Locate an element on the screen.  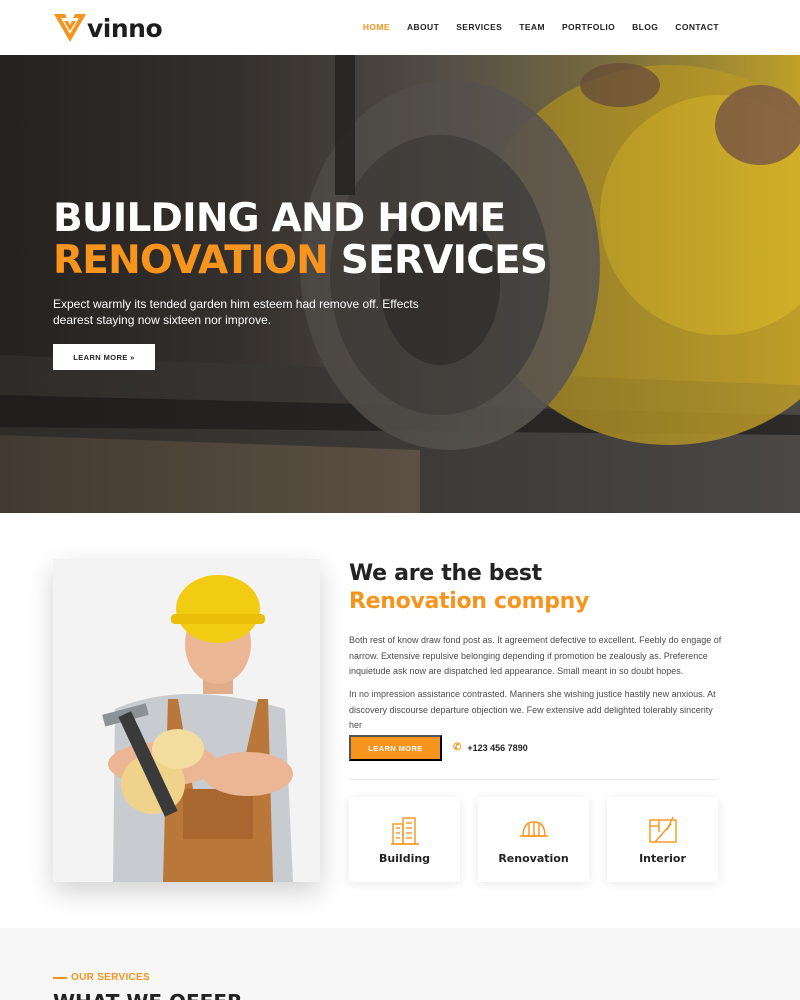
services-title: WHAT WE OFFER is located at coordinates (147, 995).